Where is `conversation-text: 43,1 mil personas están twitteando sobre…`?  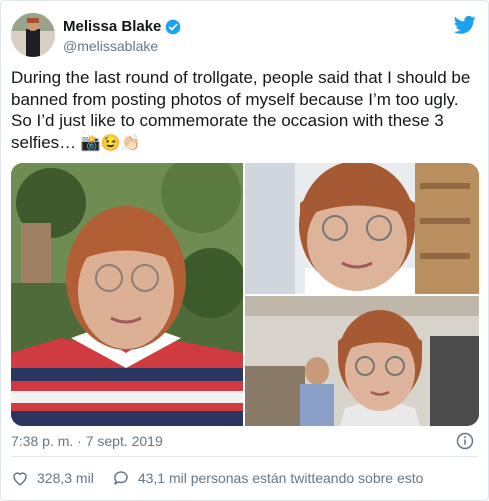
conversation-text: 43,1 mil personas están twitteando sobre… is located at coordinates (280, 478).